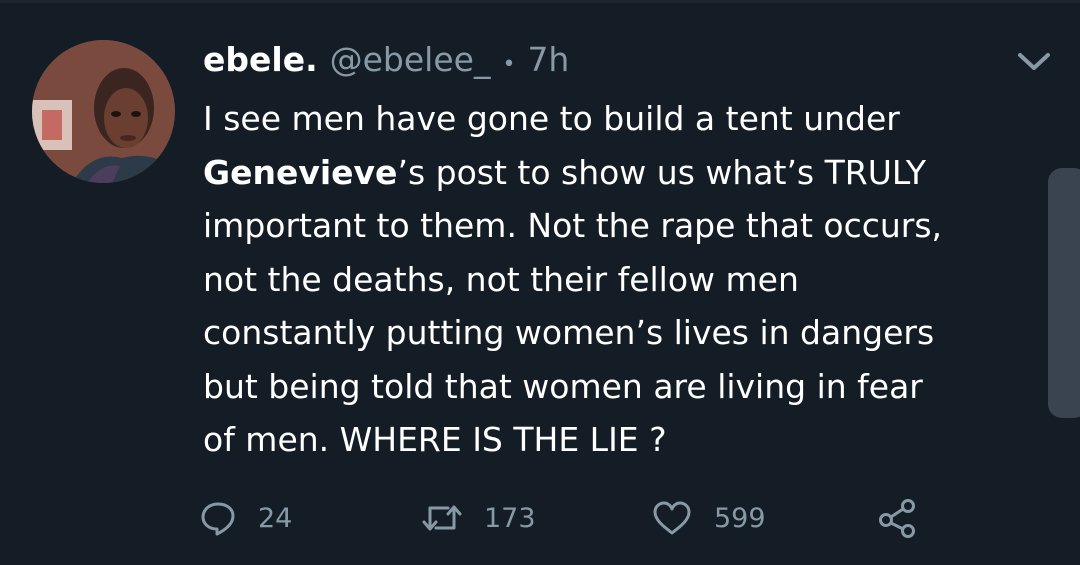 This screenshot has height=565, width=1080. Describe the element at coordinates (410, 59) in the screenshot. I see `author-handle: @ebelee_` at that location.